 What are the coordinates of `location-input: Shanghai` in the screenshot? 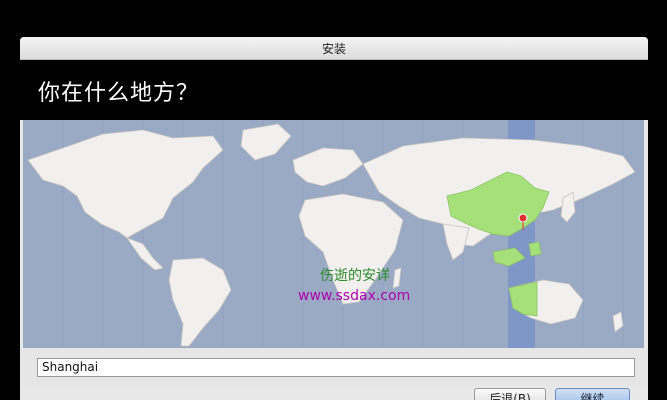 It's located at (336, 367).